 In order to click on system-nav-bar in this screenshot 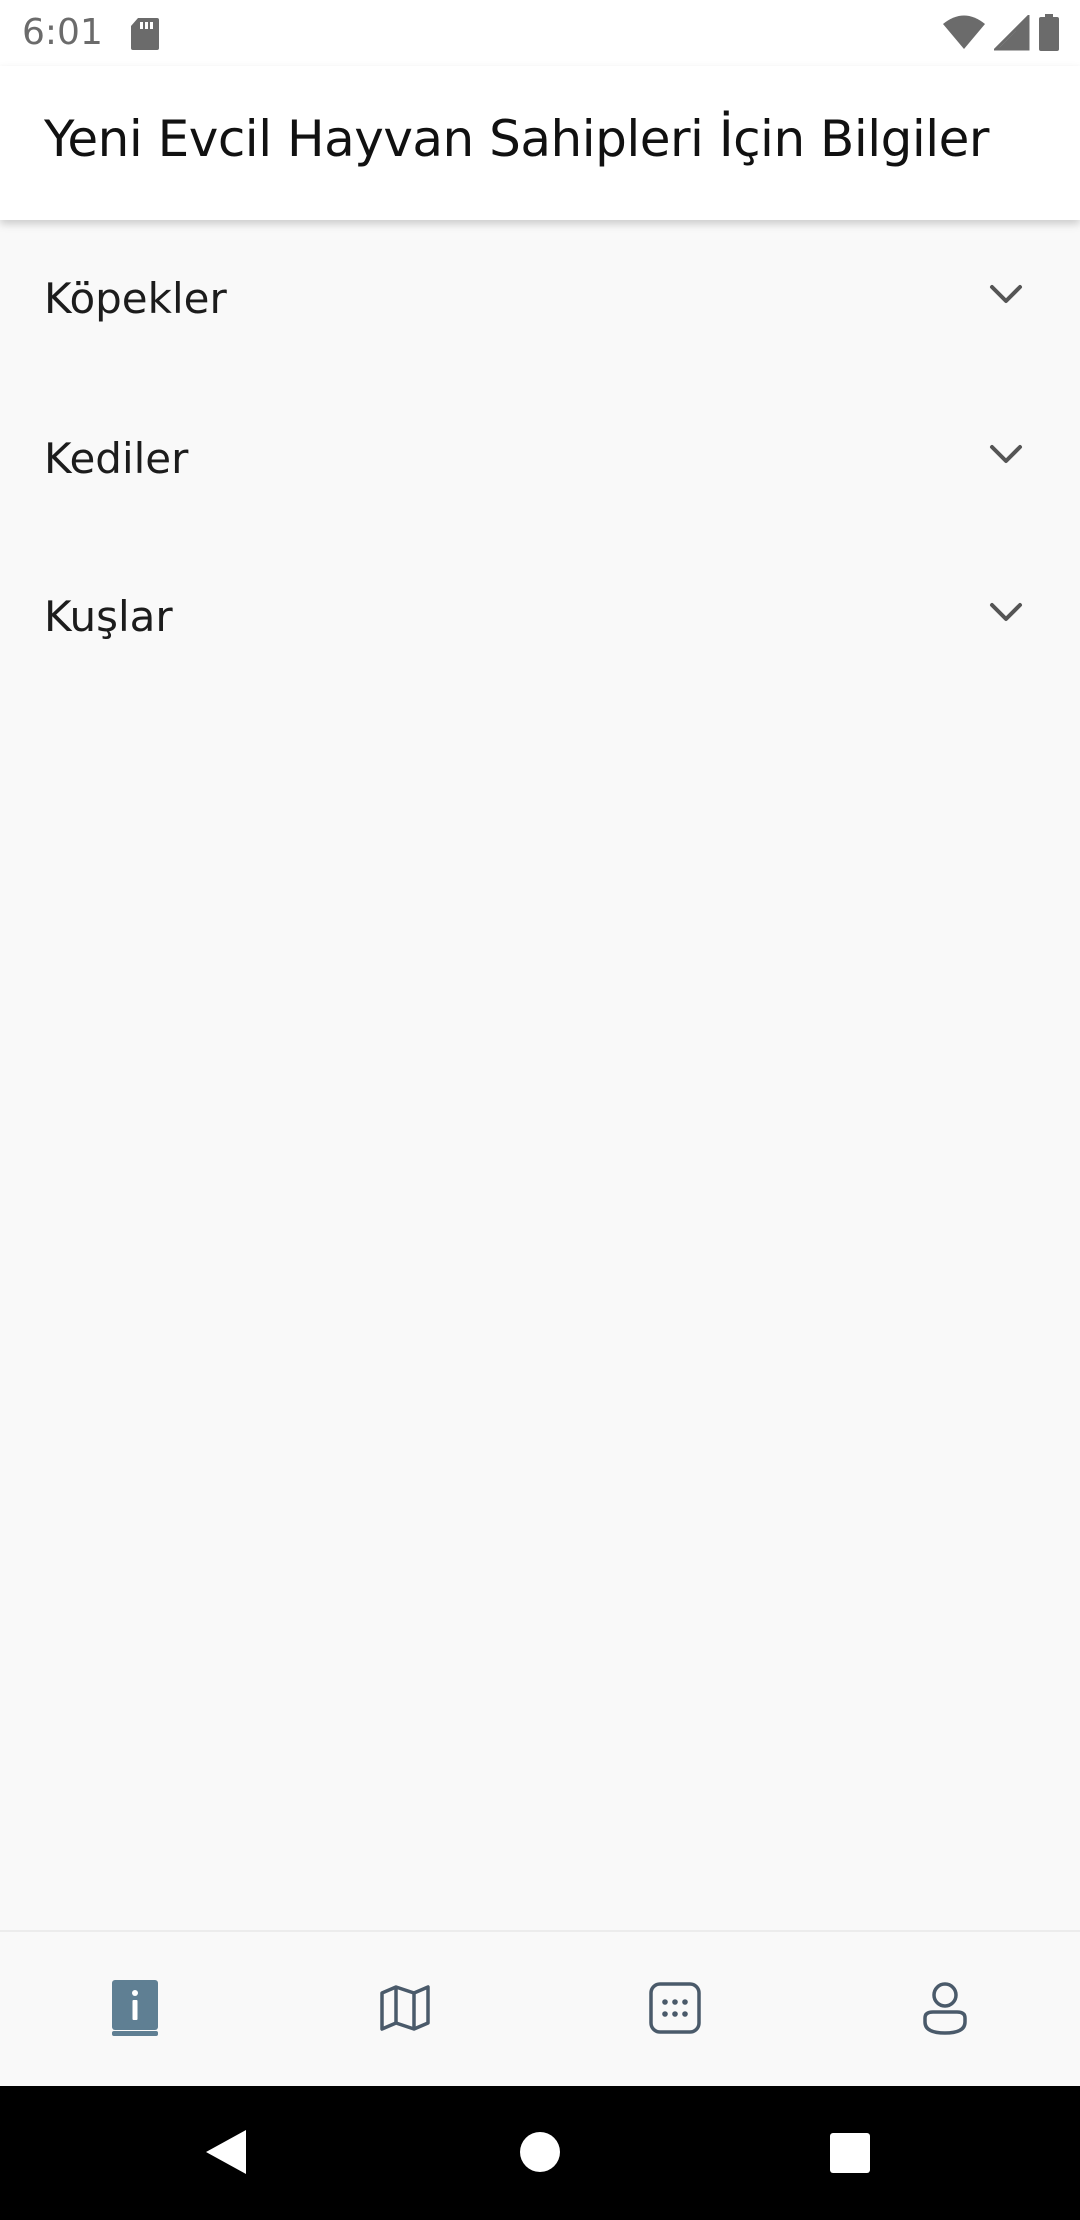, I will do `click(540, 2153)`.